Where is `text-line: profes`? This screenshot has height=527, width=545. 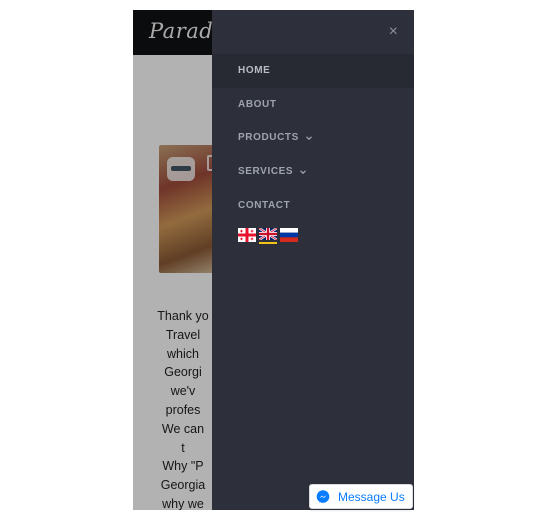 text-line: profes is located at coordinates (183, 409).